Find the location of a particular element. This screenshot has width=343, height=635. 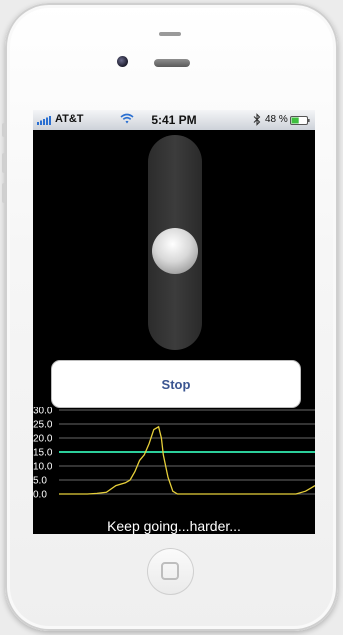

battery-percentage: 48 % is located at coordinates (276, 119).